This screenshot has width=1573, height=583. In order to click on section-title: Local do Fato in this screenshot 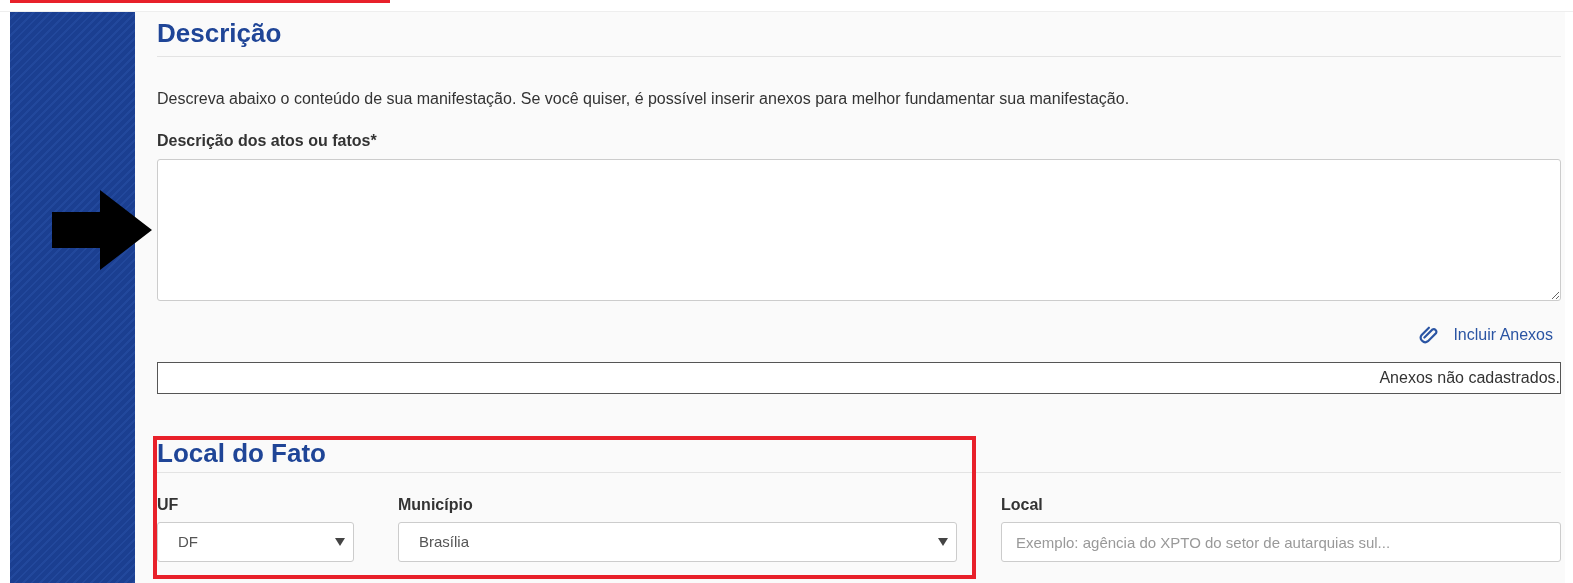, I will do `click(859, 455)`.